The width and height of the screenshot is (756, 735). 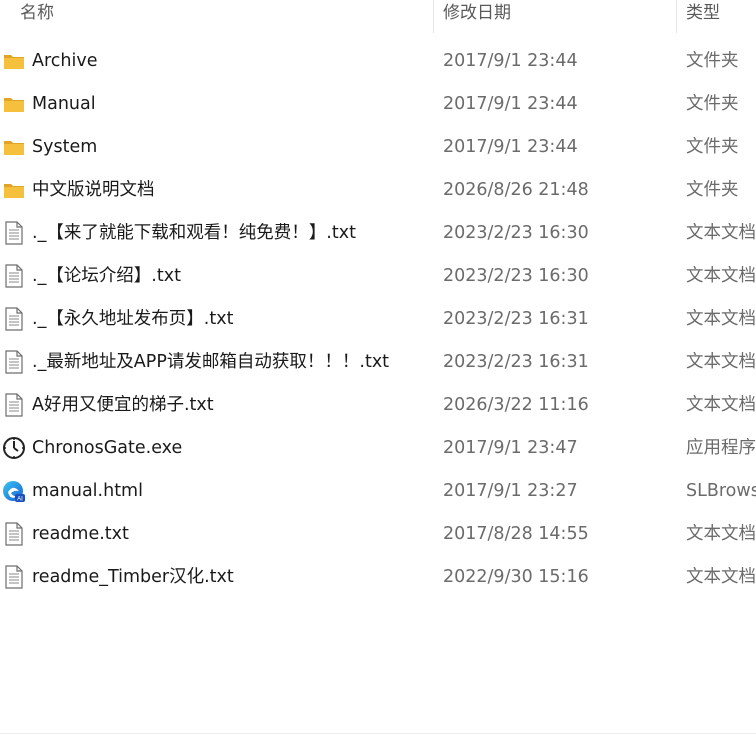 What do you see at coordinates (510, 448) in the screenshot?
I see `file-modified-date: 2017/9/1 23:47` at bounding box center [510, 448].